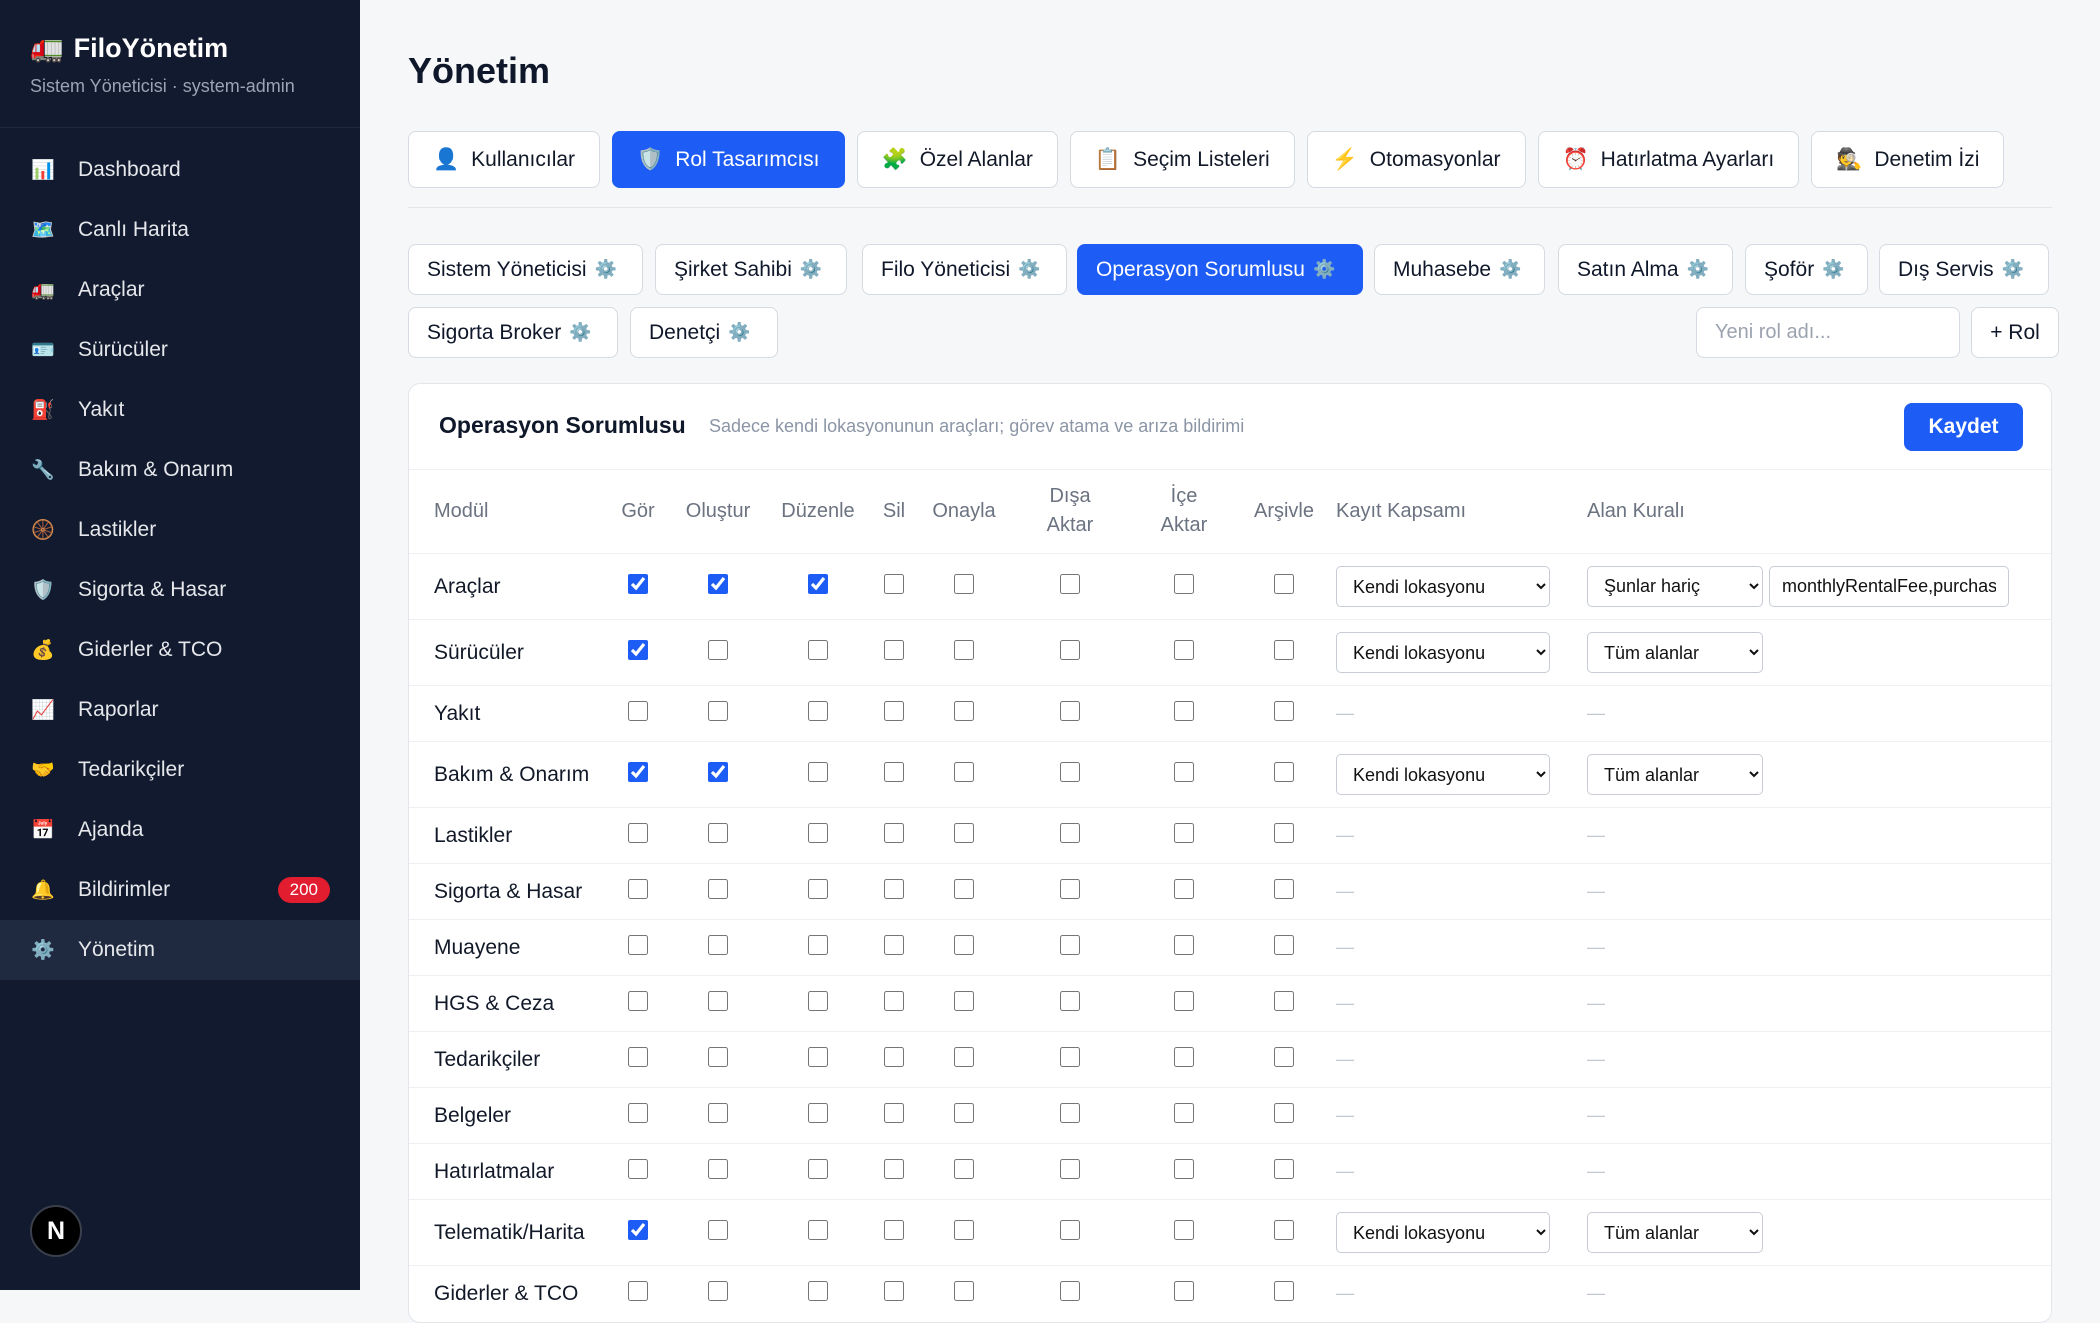 The height and width of the screenshot is (1323, 2100). Describe the element at coordinates (1220, 269) in the screenshot. I see `role-chip: Operasyon Sorumlusu ⚙️` at that location.